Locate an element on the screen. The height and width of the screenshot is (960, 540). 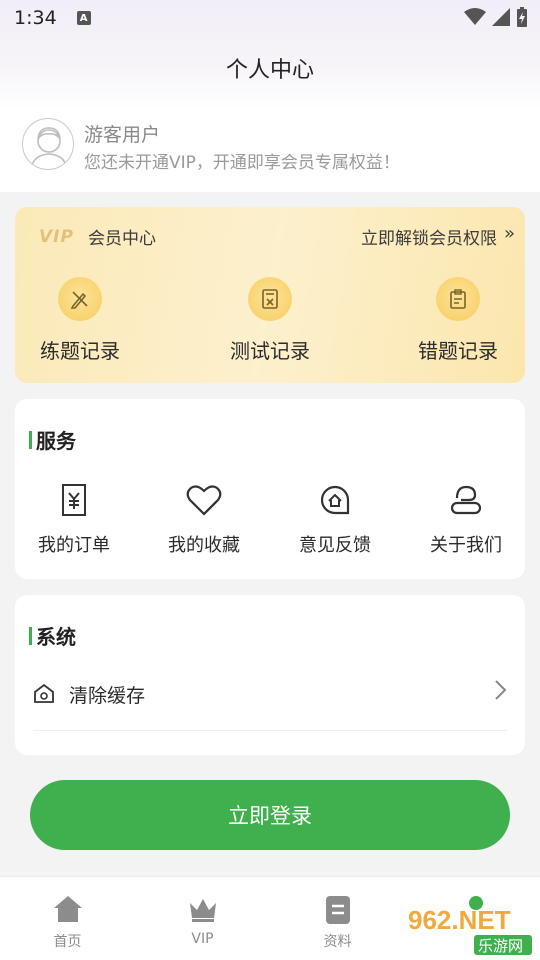
service-item-label: 我的收藏 is located at coordinates (204, 545).